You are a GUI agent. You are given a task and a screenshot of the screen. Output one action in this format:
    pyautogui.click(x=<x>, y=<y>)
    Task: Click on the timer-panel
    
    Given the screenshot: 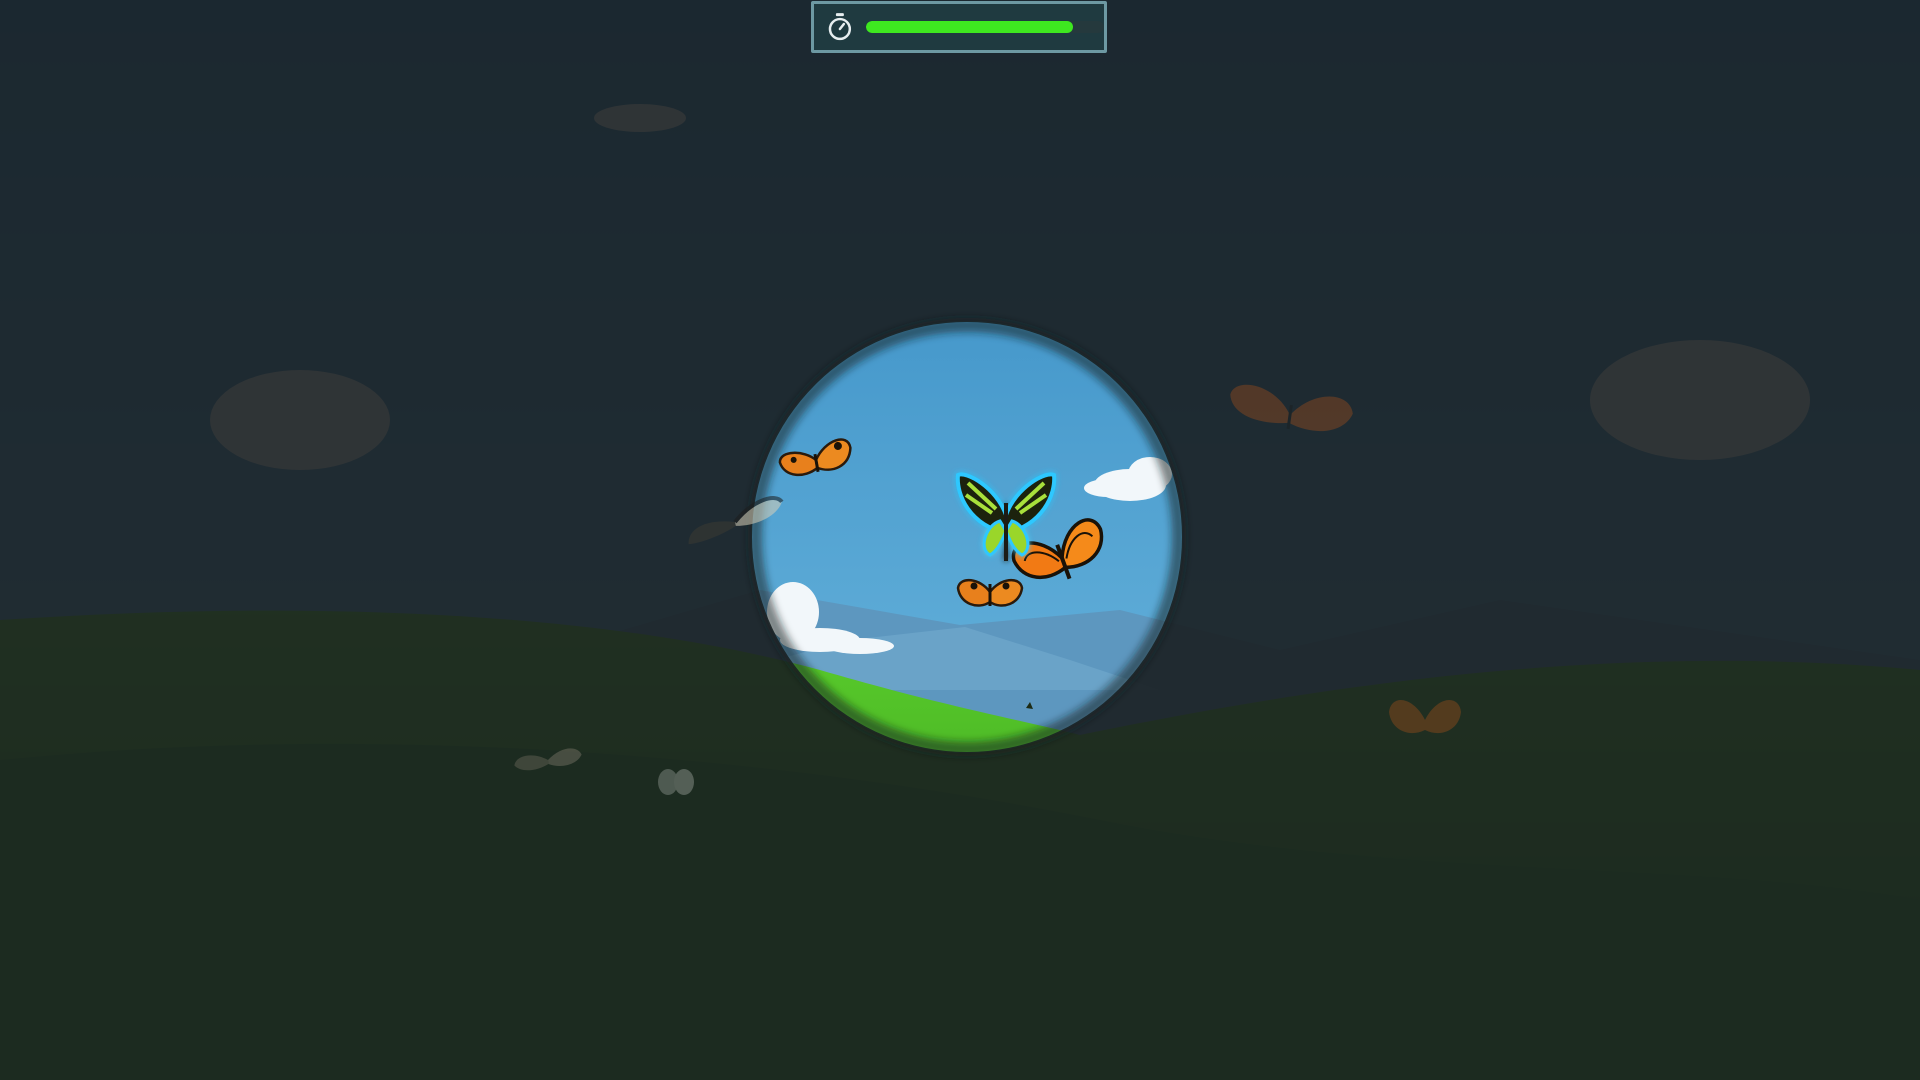 What is the action you would take?
    pyautogui.click(x=959, y=27)
    